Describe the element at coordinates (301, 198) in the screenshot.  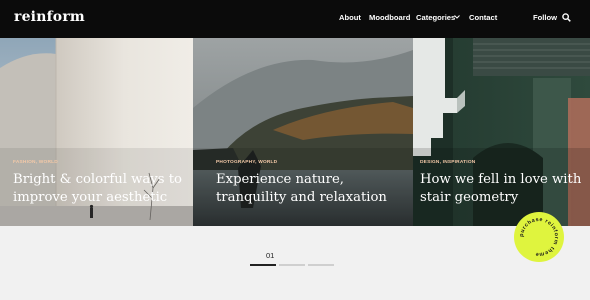
I see `post-title-line: tranquility and relaxation` at that location.